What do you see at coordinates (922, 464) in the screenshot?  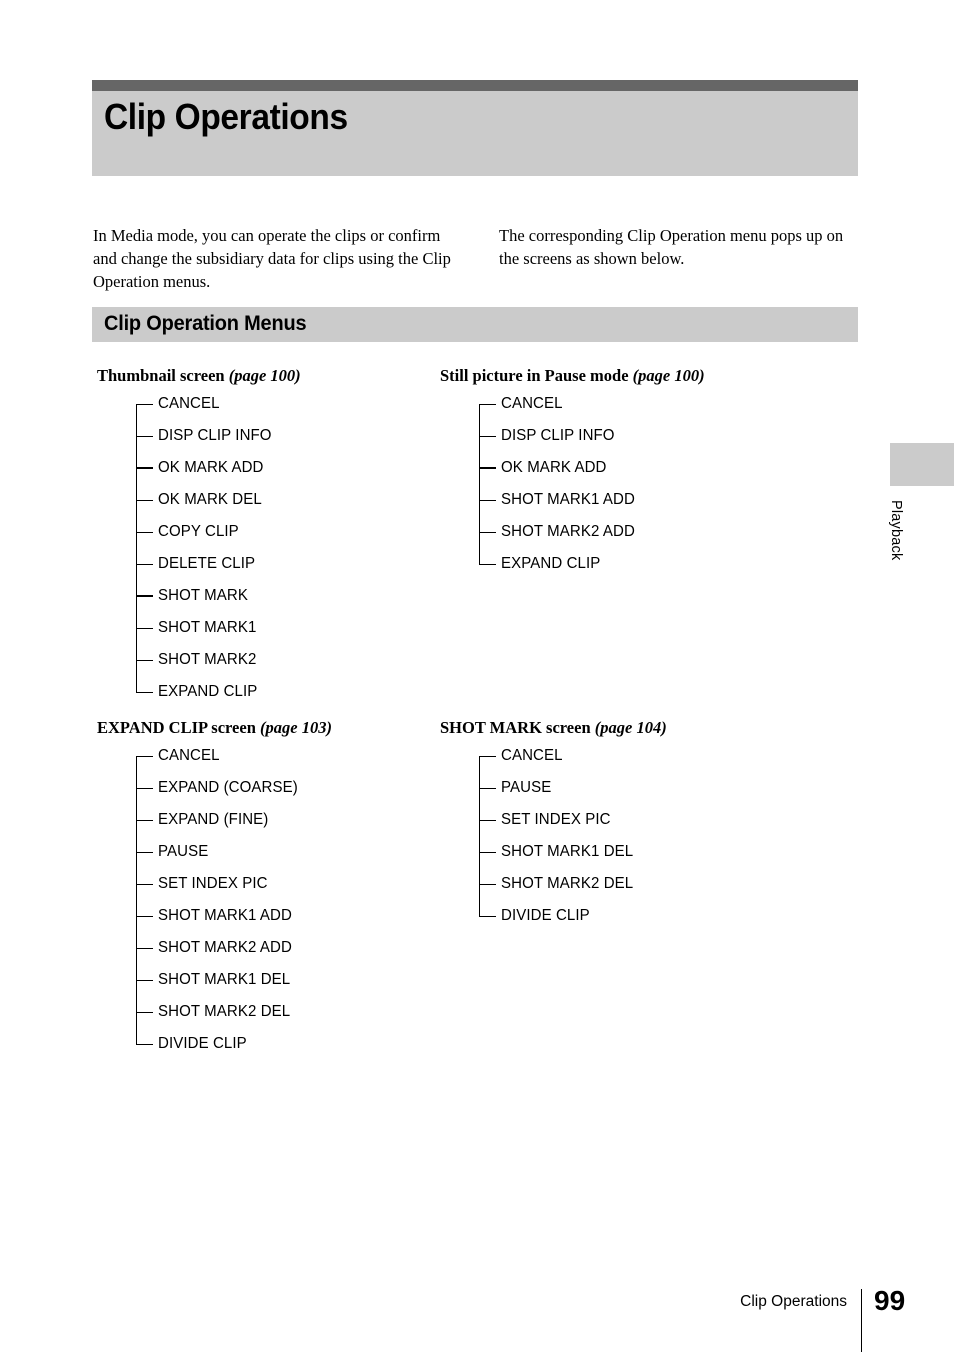 I see `chapter-thumb-tab` at bounding box center [922, 464].